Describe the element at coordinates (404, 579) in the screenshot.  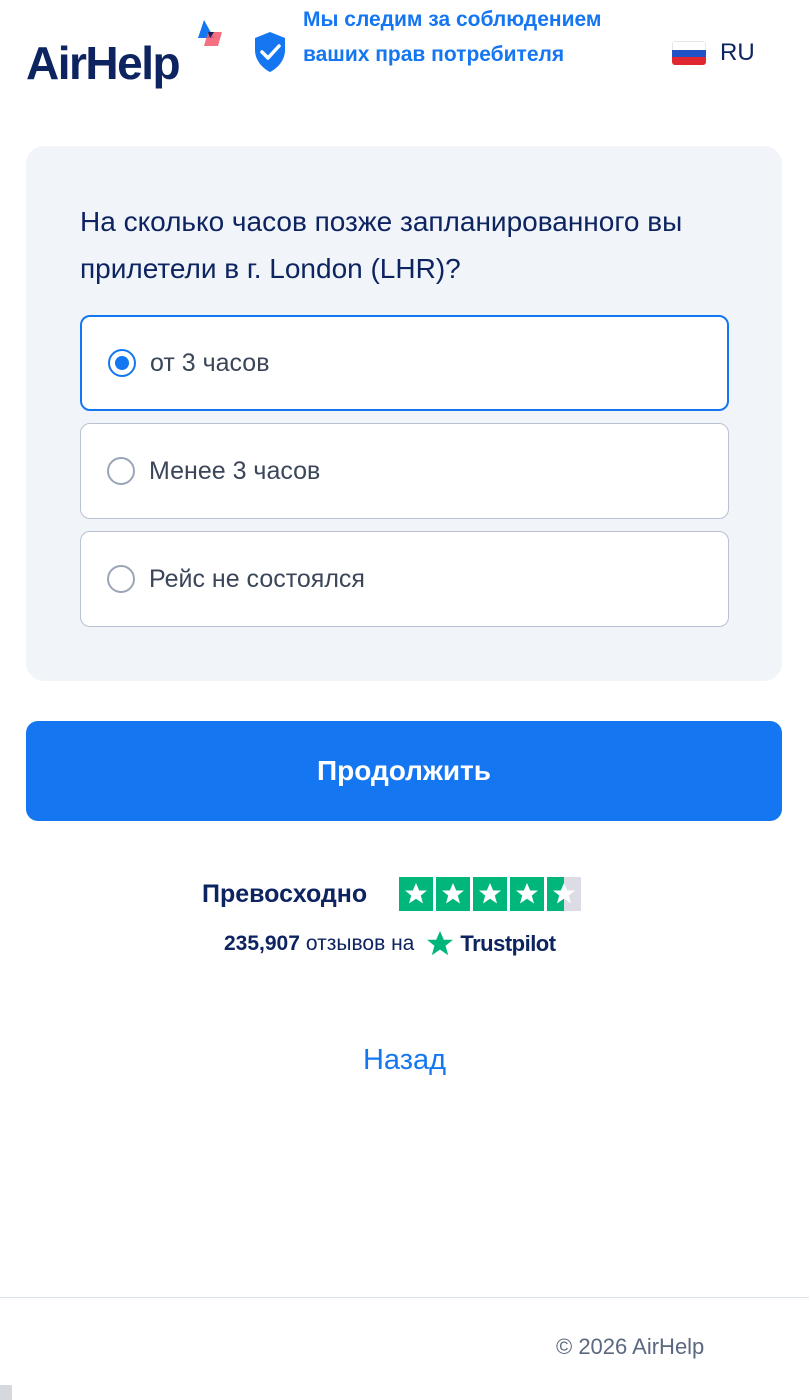
I see `option-flight-cancelled: Рейс не состоялся` at that location.